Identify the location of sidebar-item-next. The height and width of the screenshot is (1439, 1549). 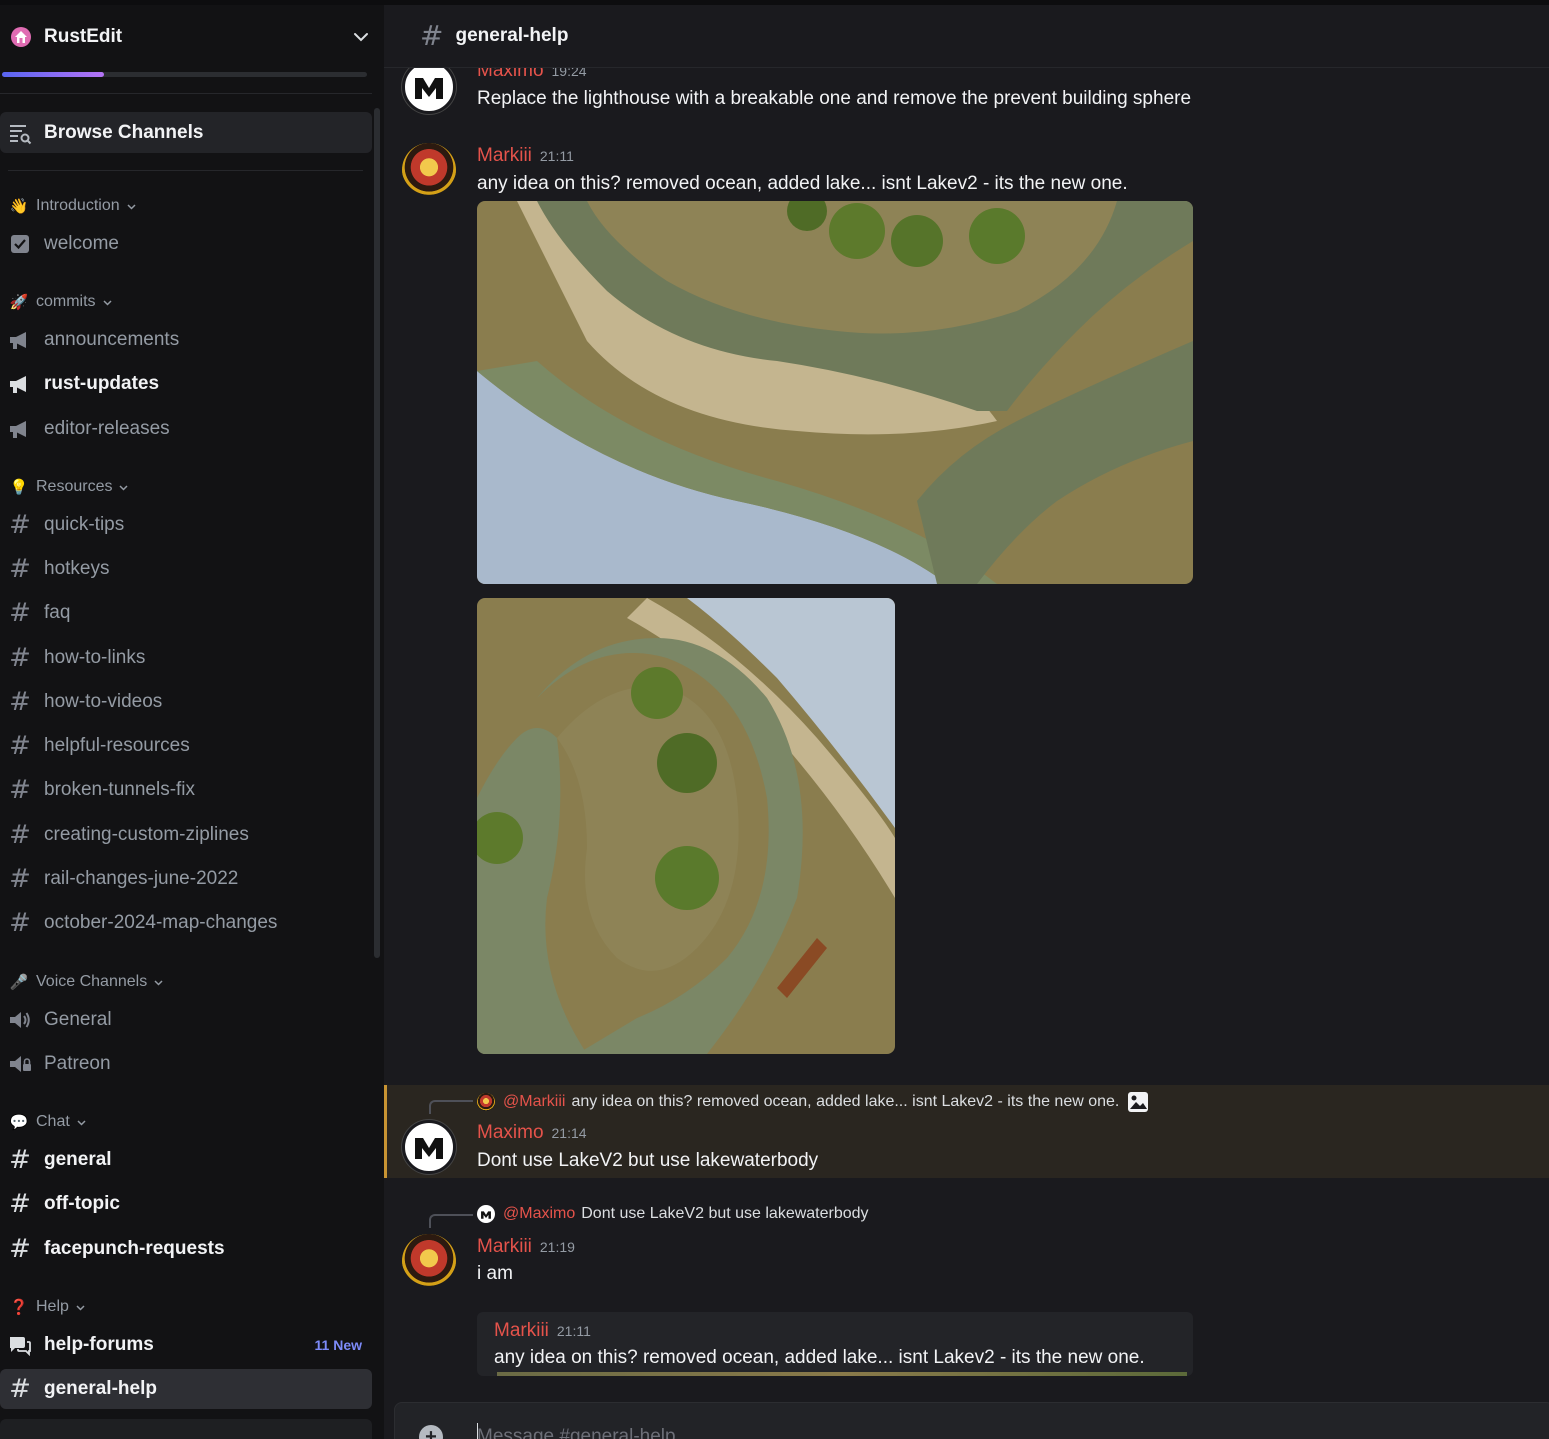
(186, 1429).